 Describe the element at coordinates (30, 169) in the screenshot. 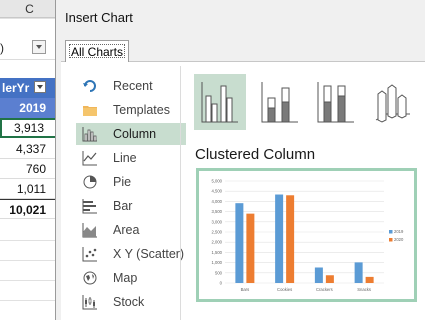

I see `table-cell: 760` at that location.